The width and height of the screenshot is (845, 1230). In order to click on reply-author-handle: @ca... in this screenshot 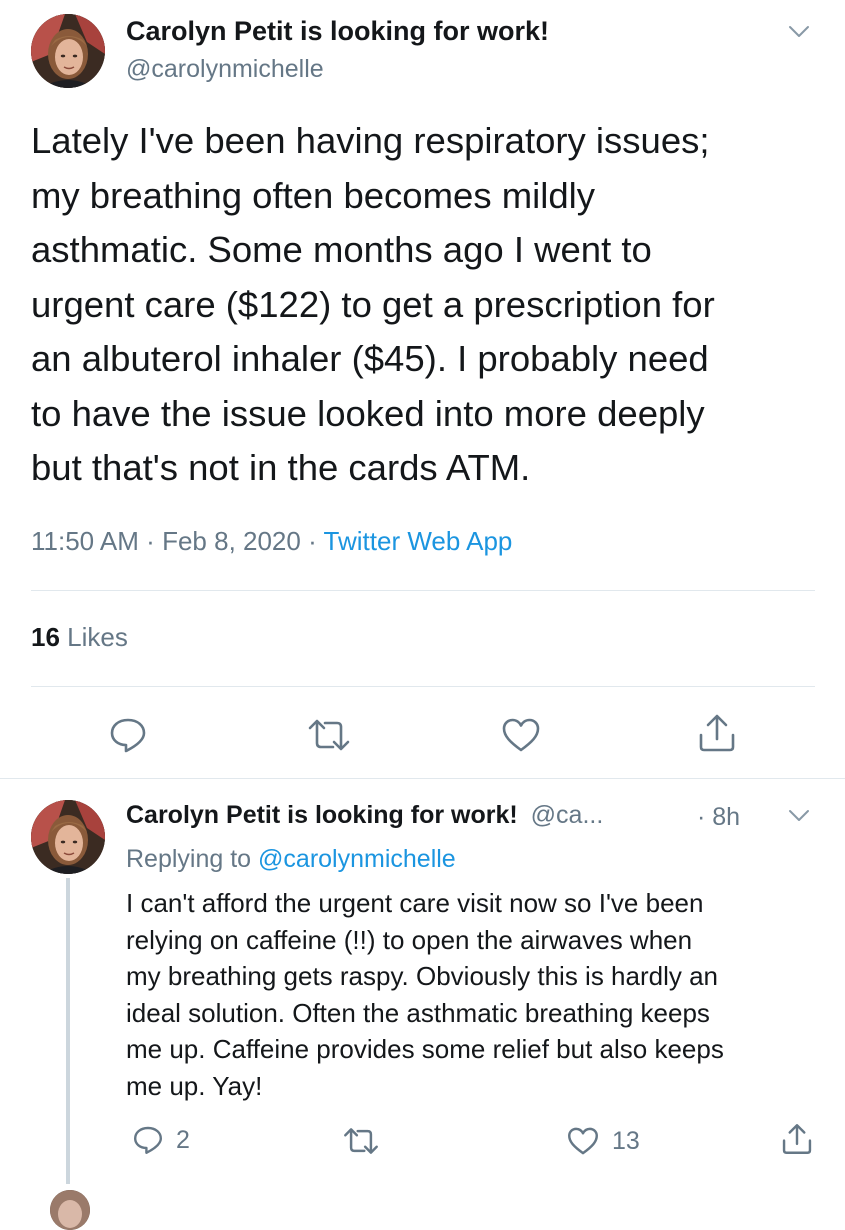, I will do `click(567, 815)`.